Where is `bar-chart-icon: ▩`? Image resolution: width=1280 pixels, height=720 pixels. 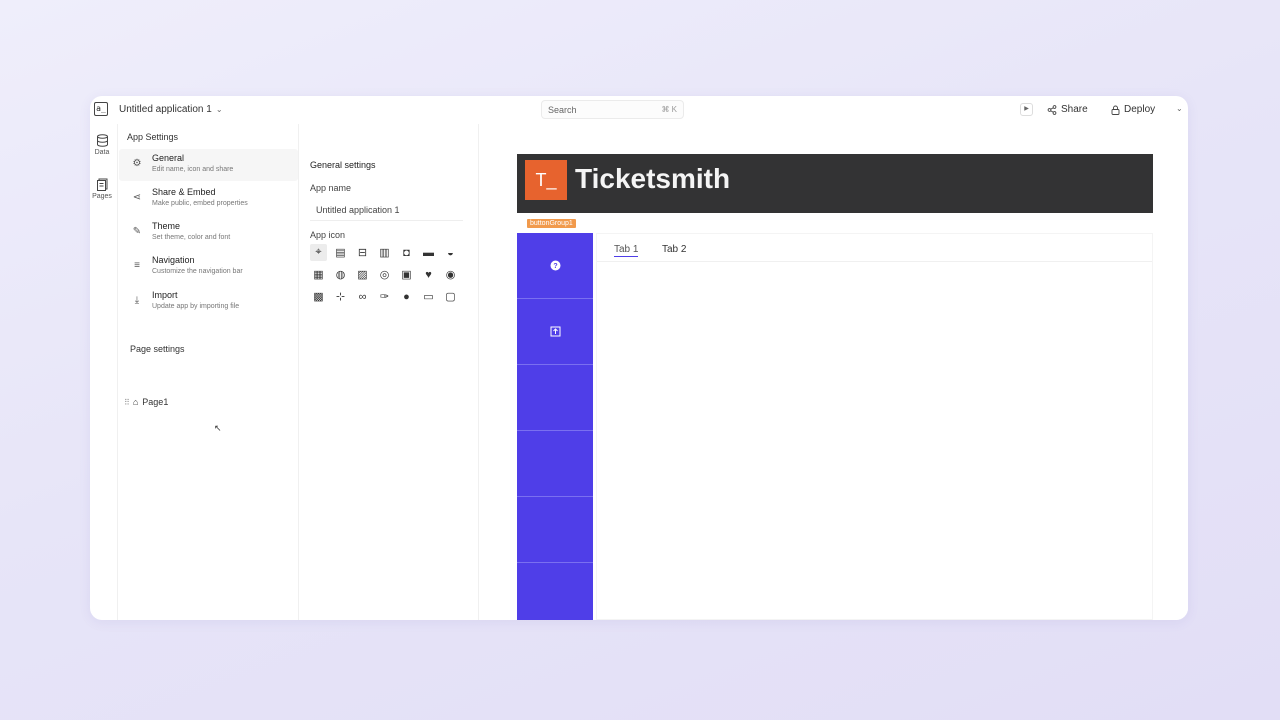 bar-chart-icon: ▩ is located at coordinates (318, 296).